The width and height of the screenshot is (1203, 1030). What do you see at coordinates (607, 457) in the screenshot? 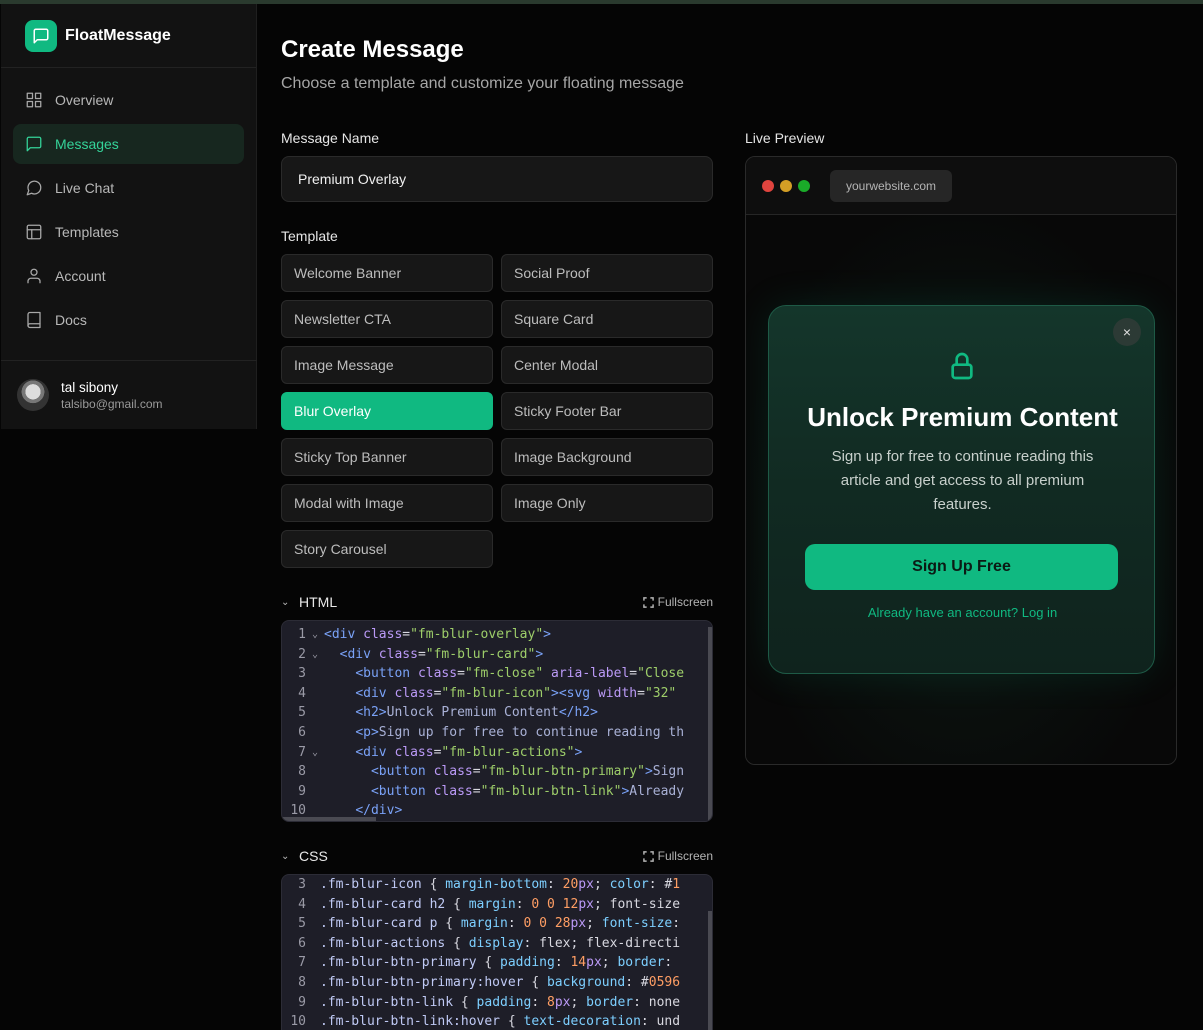
I see `template-image-background: Image Background` at bounding box center [607, 457].